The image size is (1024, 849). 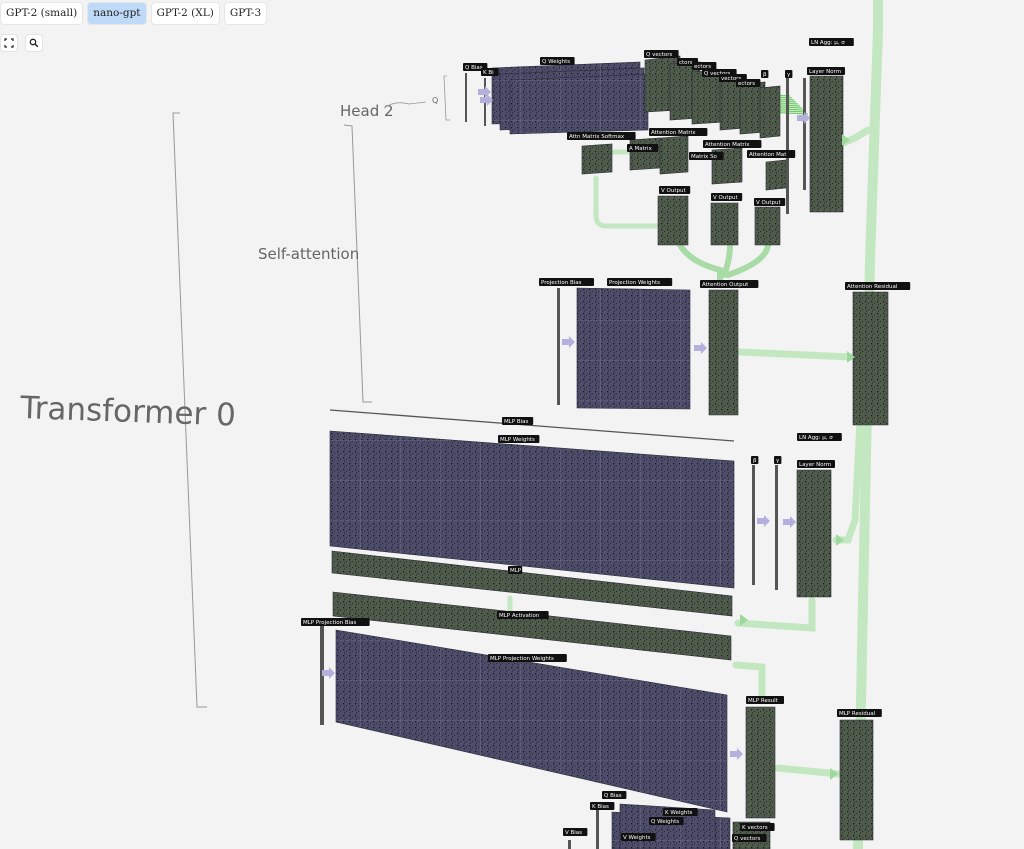 What do you see at coordinates (856, 780) in the screenshot?
I see `mlp-residual-block` at bounding box center [856, 780].